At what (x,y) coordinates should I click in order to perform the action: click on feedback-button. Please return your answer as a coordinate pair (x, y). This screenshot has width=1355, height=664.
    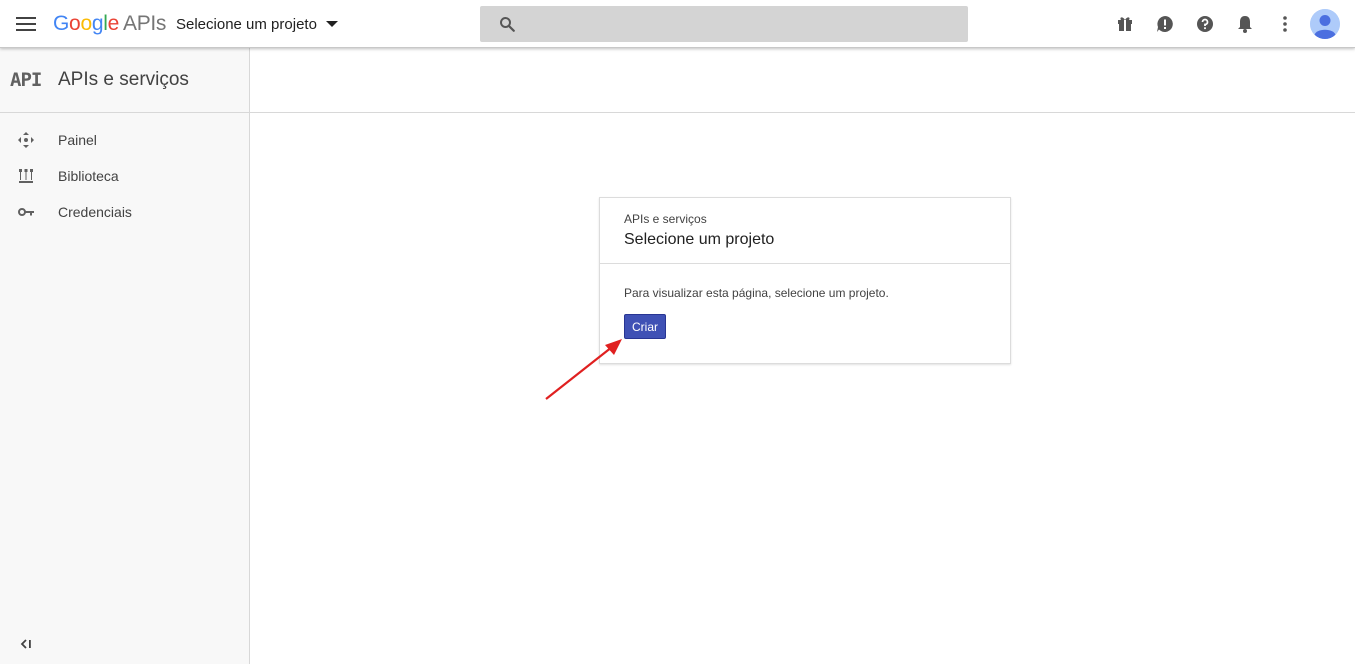
    Looking at the image, I should click on (1165, 24).